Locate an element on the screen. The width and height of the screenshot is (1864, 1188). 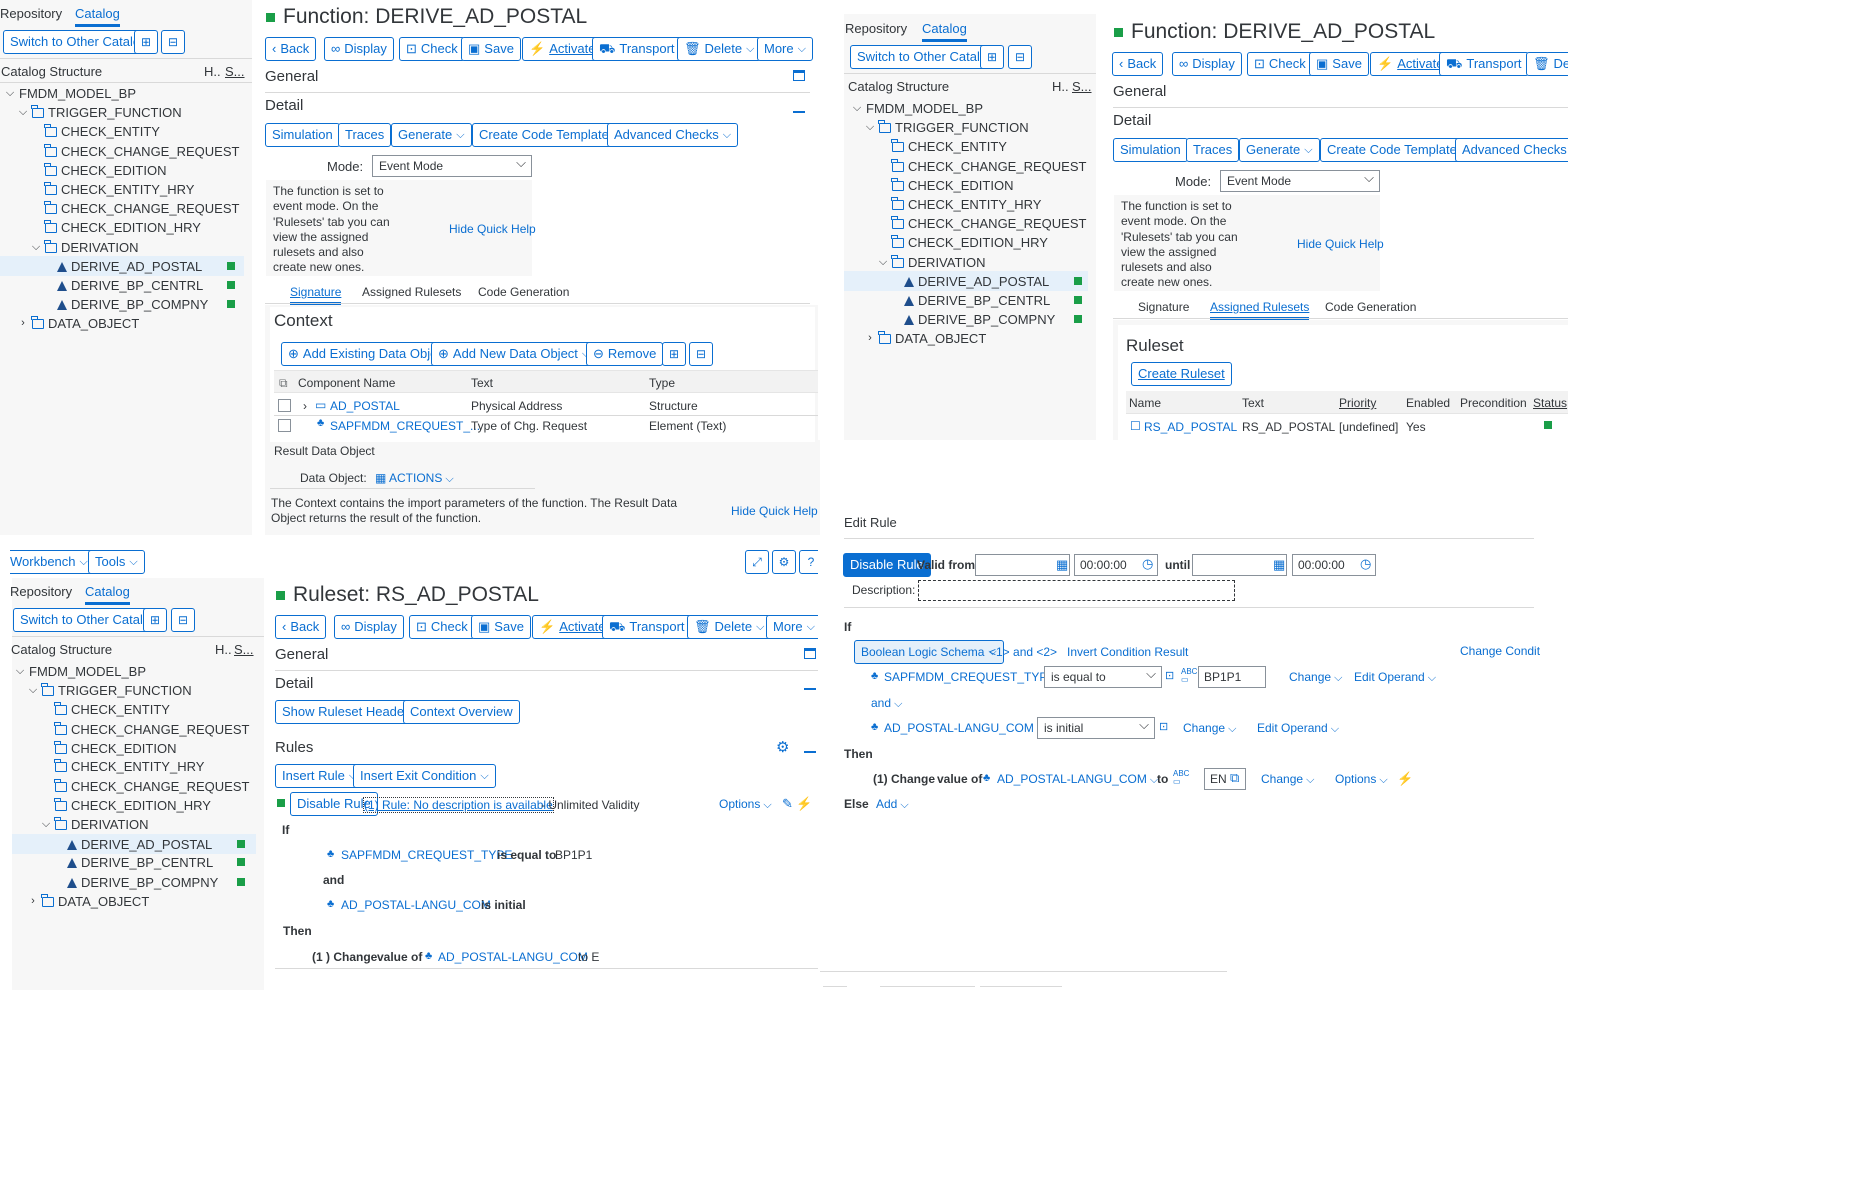
to-value-input: EN is located at coordinates (1225, 779).